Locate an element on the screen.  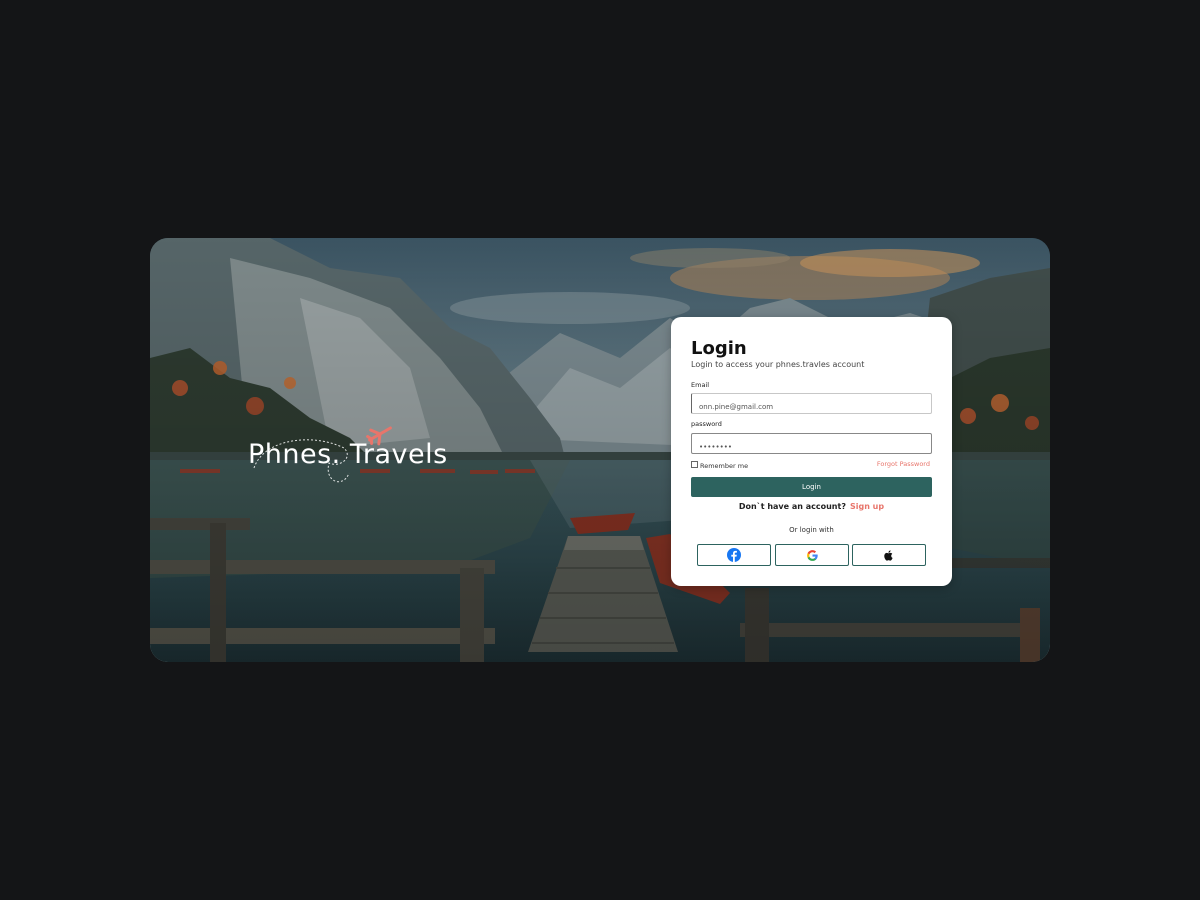
google-login-button is located at coordinates (812, 555).